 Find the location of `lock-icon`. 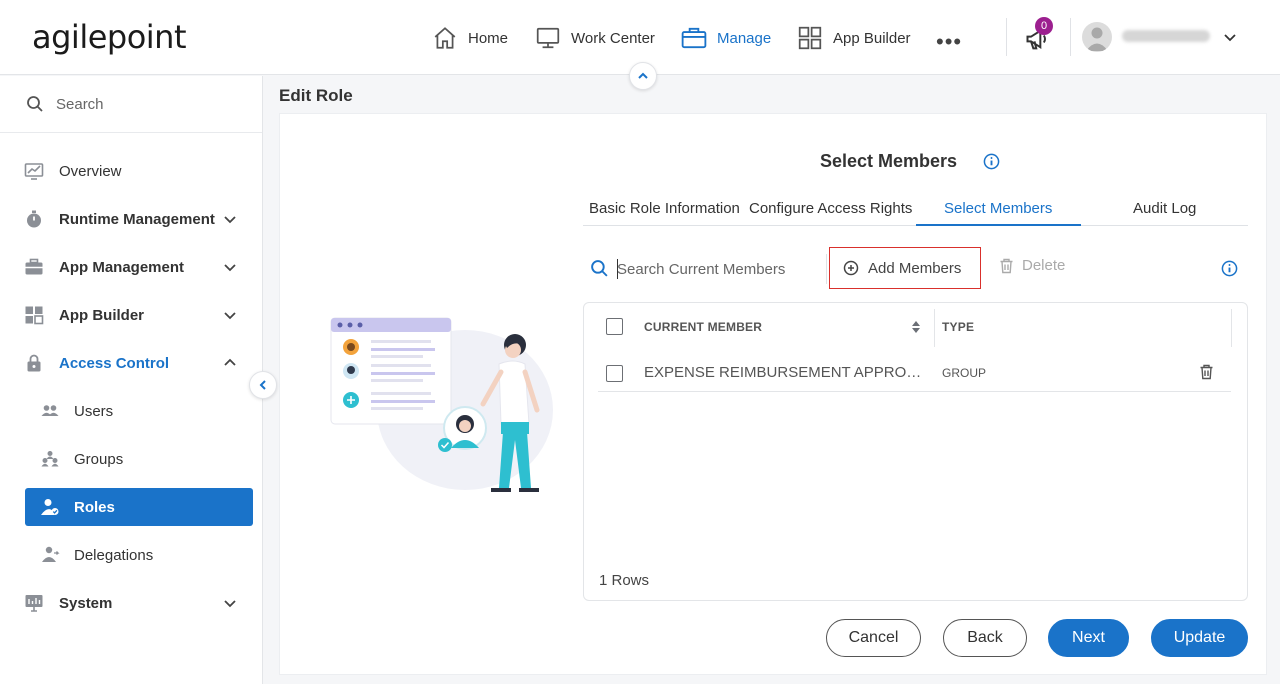

lock-icon is located at coordinates (34, 363).